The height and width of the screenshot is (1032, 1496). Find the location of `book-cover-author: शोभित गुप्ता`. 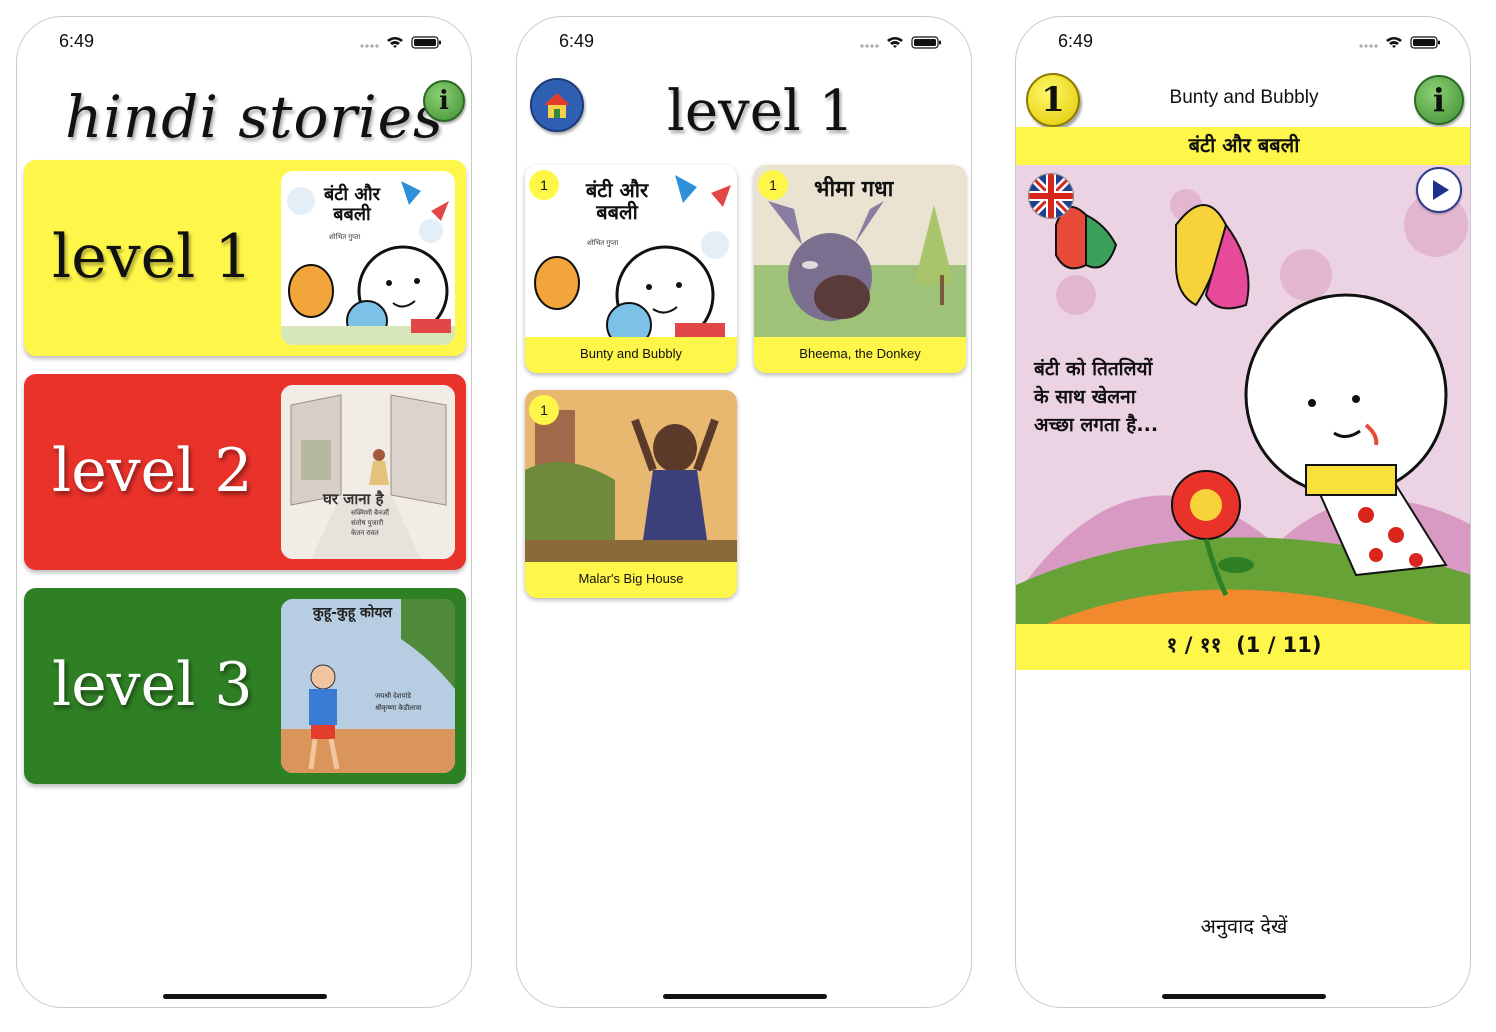

book-cover-author: शोभित गुप्ता is located at coordinates (603, 243).